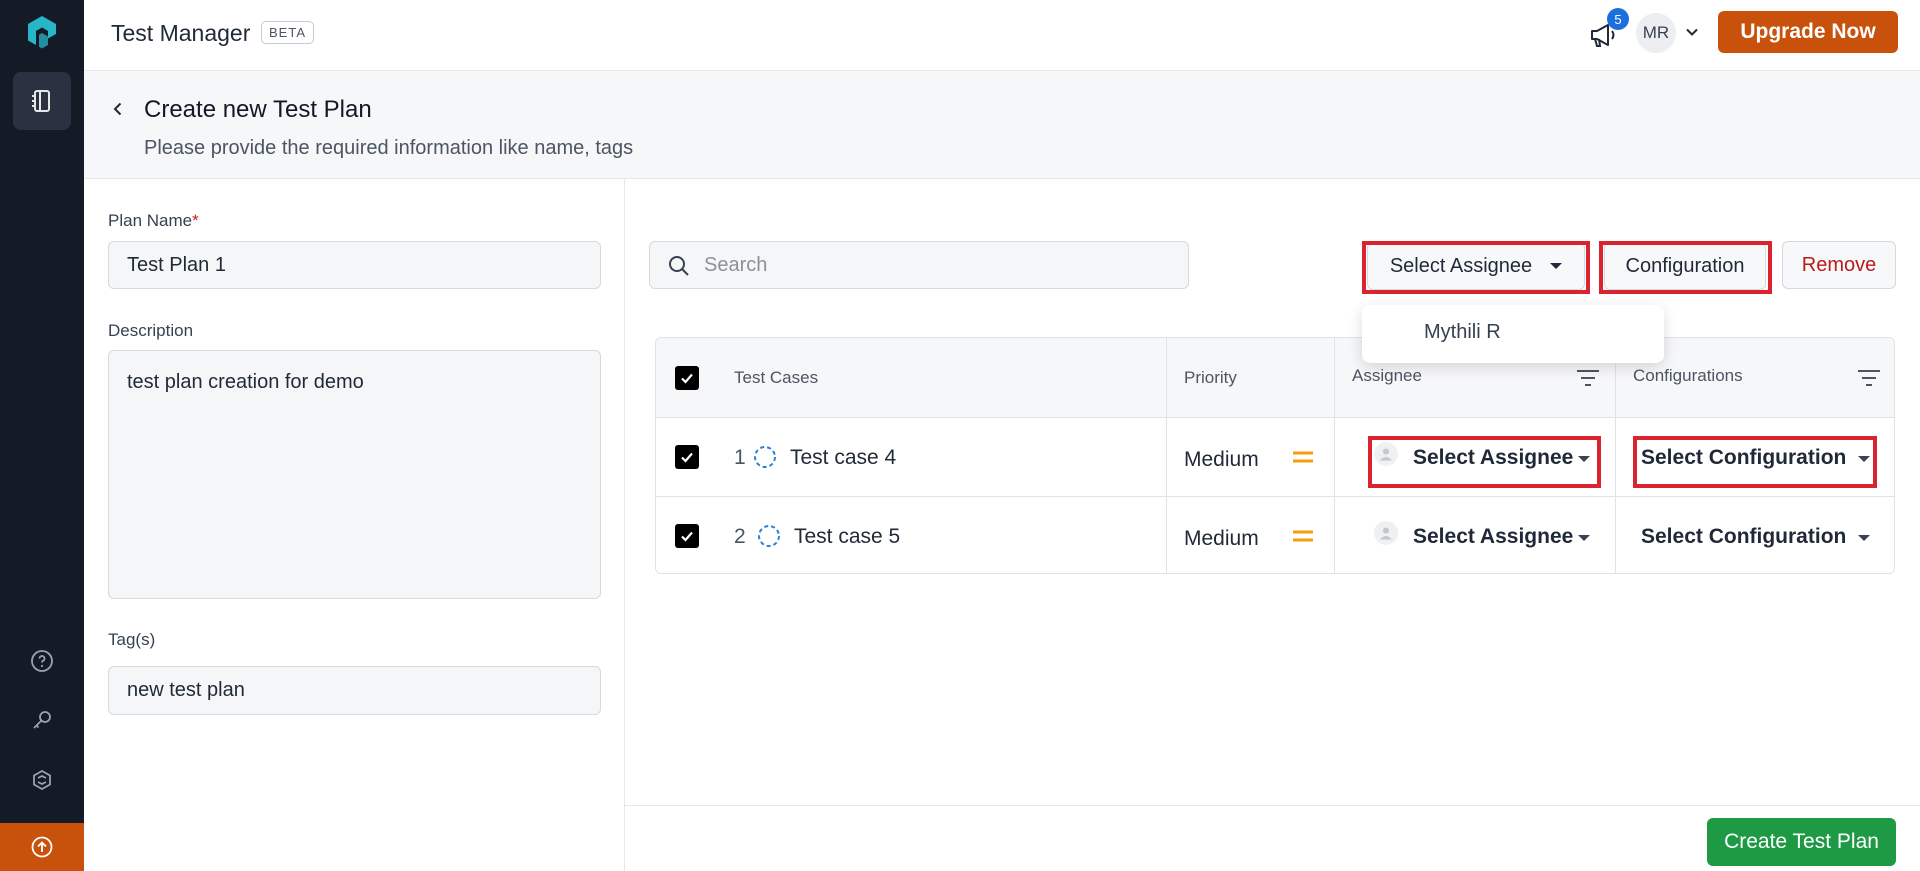 This screenshot has height=871, width=1920. What do you see at coordinates (151, 330) in the screenshot?
I see `description-label: Description` at bounding box center [151, 330].